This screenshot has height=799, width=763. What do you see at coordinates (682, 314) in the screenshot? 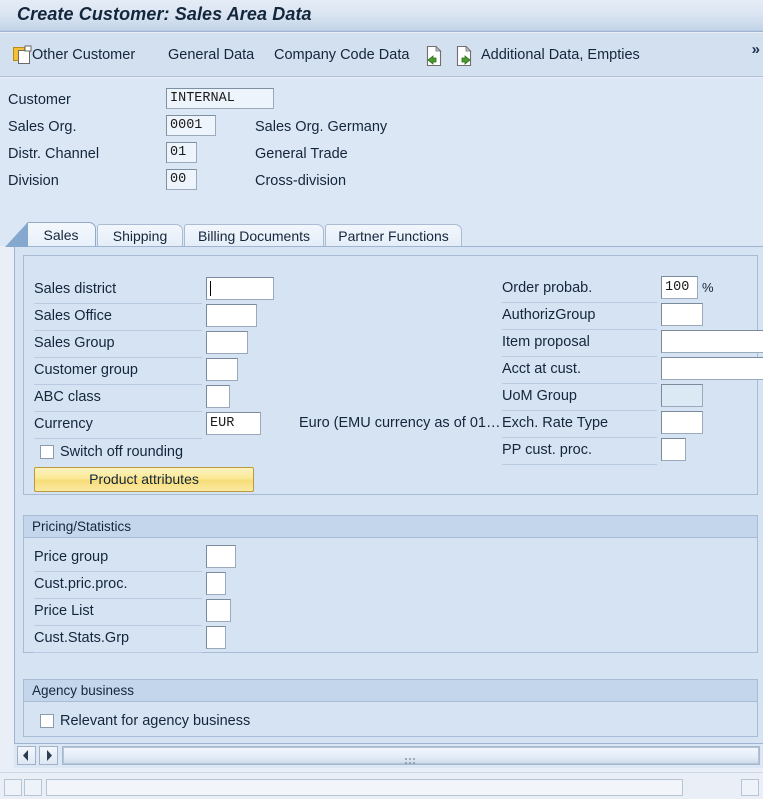
I see `authoriz-group-input` at bounding box center [682, 314].